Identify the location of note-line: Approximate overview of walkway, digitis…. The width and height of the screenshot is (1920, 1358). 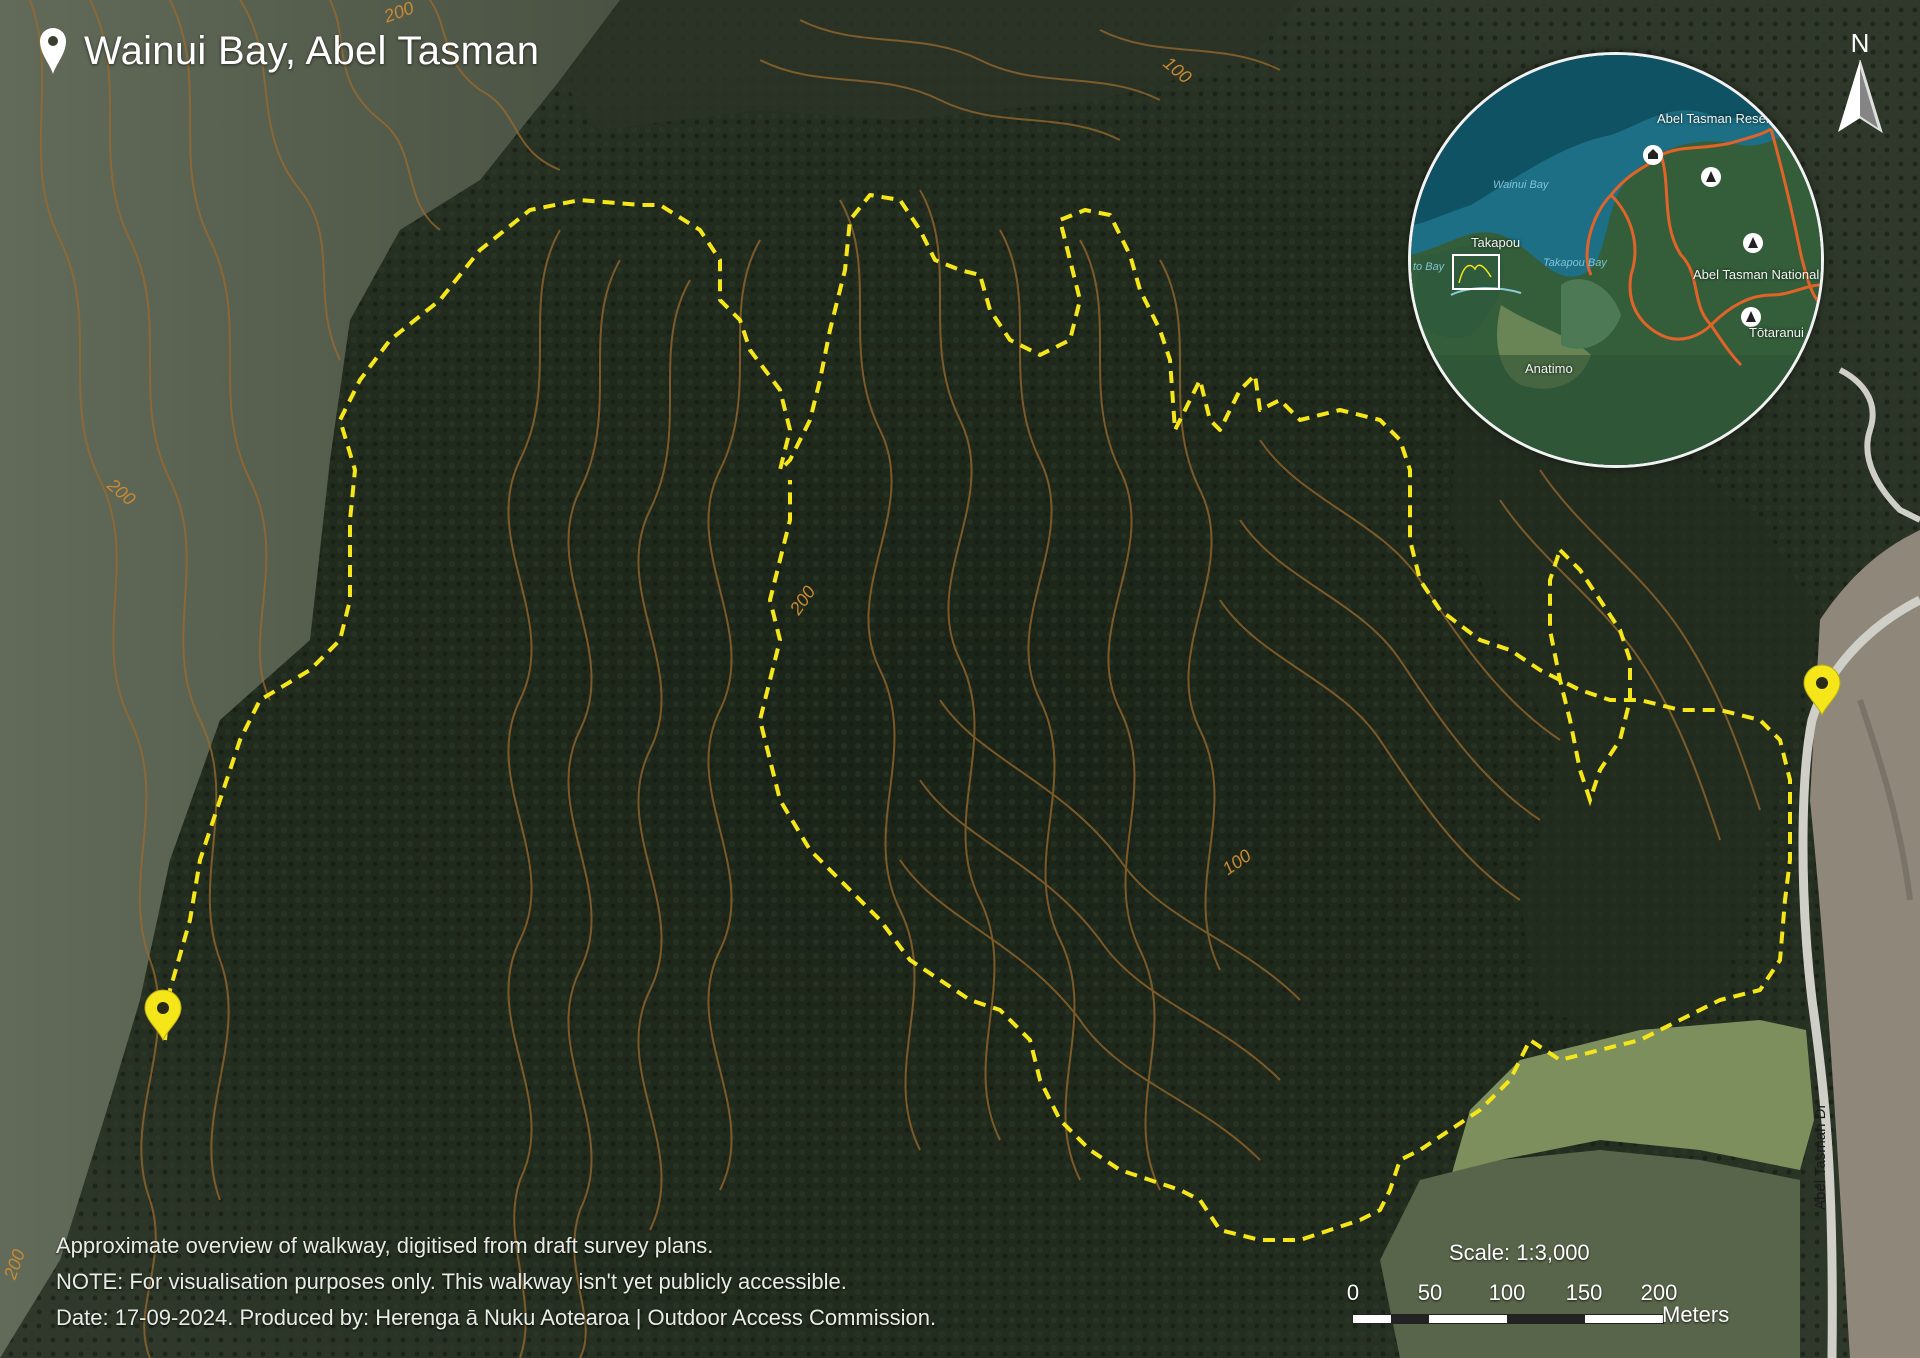
(385, 1245).